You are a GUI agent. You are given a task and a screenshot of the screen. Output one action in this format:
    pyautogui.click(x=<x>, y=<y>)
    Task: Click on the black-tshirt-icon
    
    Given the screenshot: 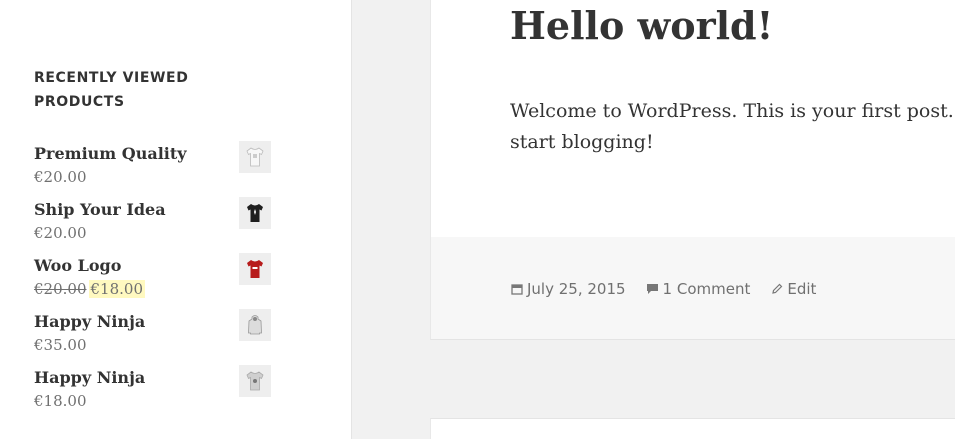 What is the action you would take?
    pyautogui.click(x=255, y=213)
    